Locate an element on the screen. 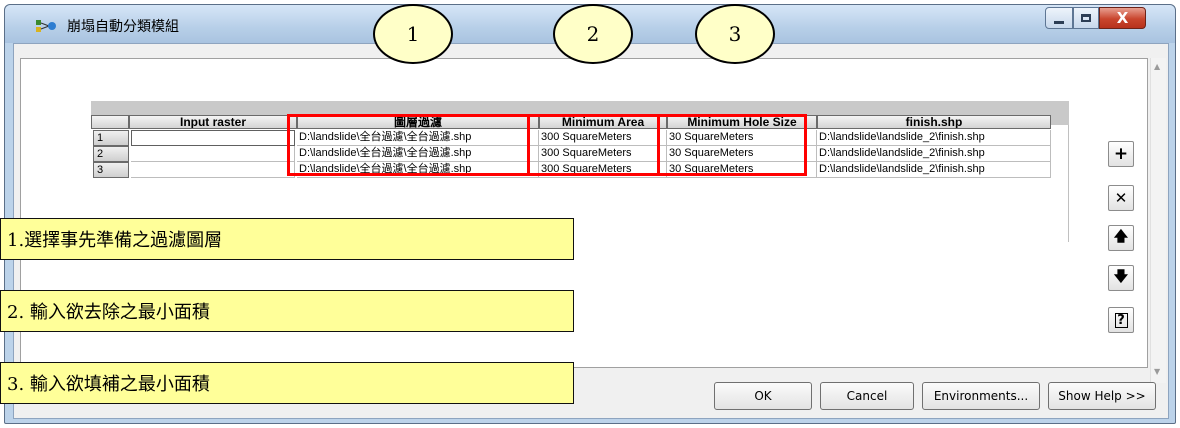 The height and width of the screenshot is (428, 1180). vertical-scrollbar: ▲ ▼ is located at coordinates (1158, 220).